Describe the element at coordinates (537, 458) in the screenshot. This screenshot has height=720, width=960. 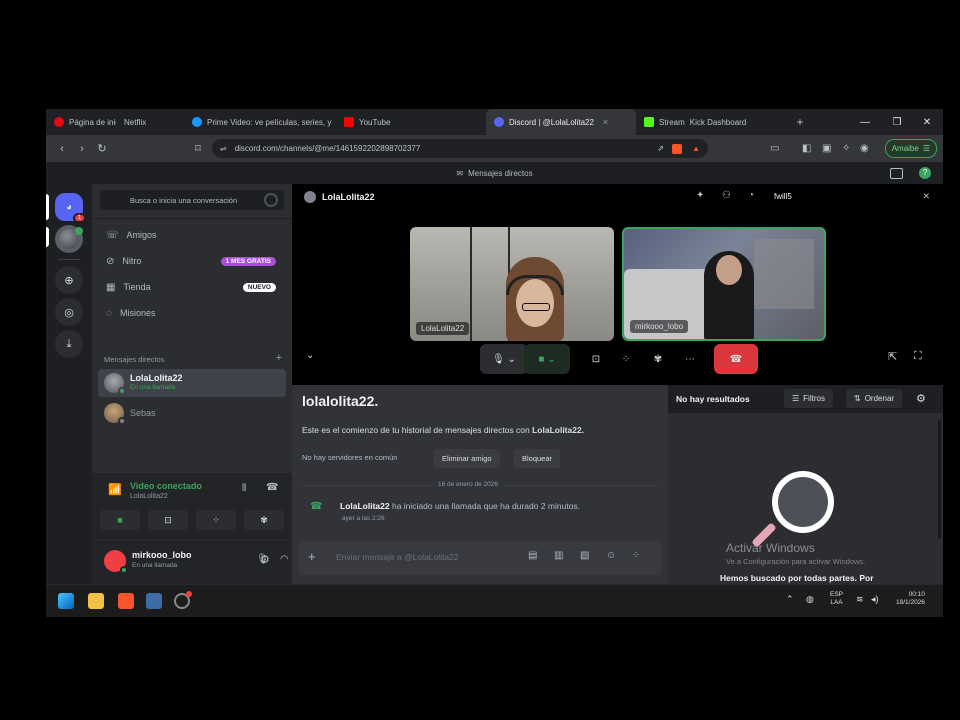
I see `block-button: Bloquear` at that location.